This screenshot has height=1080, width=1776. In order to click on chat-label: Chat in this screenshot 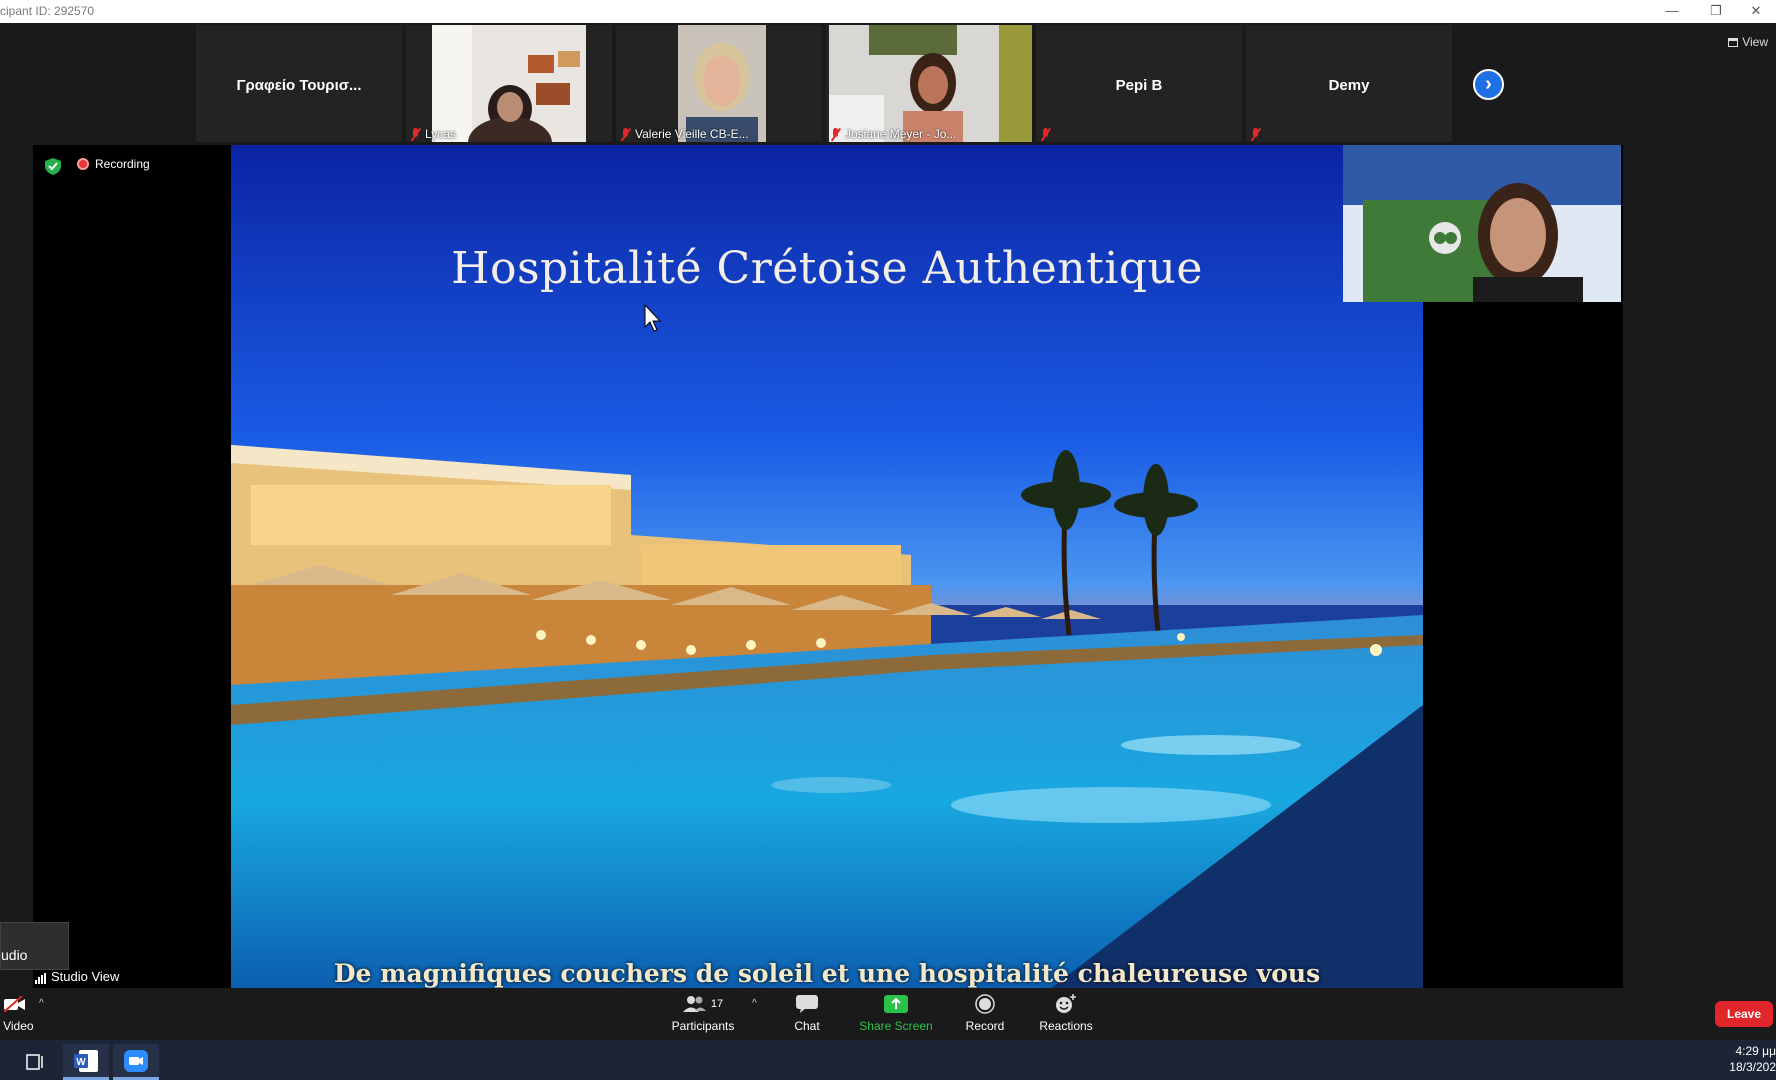, I will do `click(807, 1026)`.